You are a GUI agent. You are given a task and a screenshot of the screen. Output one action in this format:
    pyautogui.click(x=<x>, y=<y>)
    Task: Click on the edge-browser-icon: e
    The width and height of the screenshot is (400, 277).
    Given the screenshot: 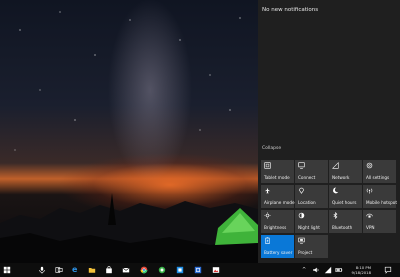 What is the action you would take?
    pyautogui.click(x=76, y=270)
    